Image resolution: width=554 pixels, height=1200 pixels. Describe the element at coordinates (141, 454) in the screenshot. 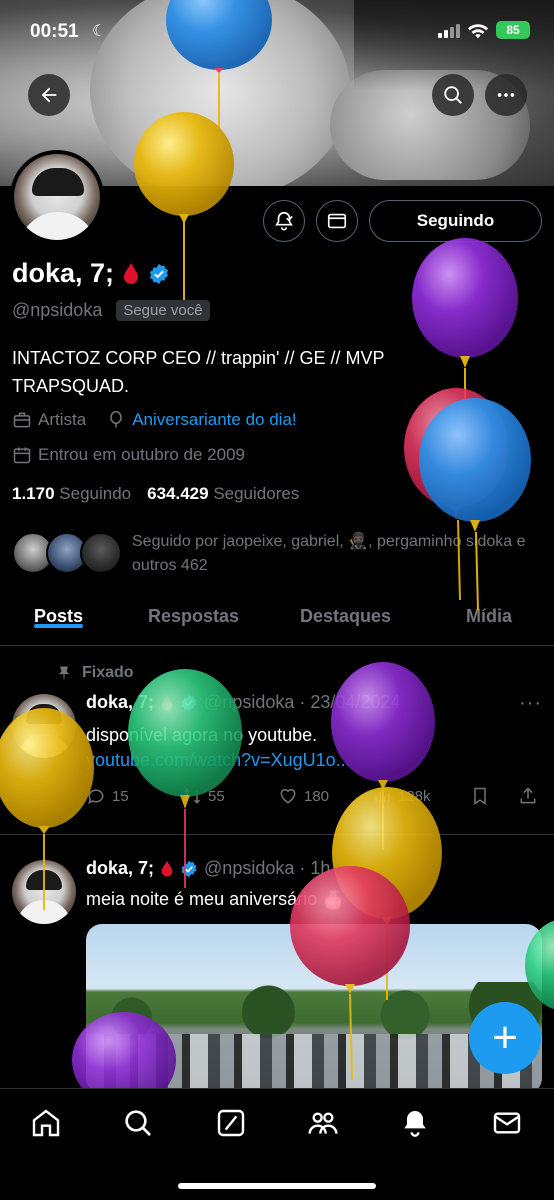

I see `joined-date: Entrou em outubro de 2009` at that location.